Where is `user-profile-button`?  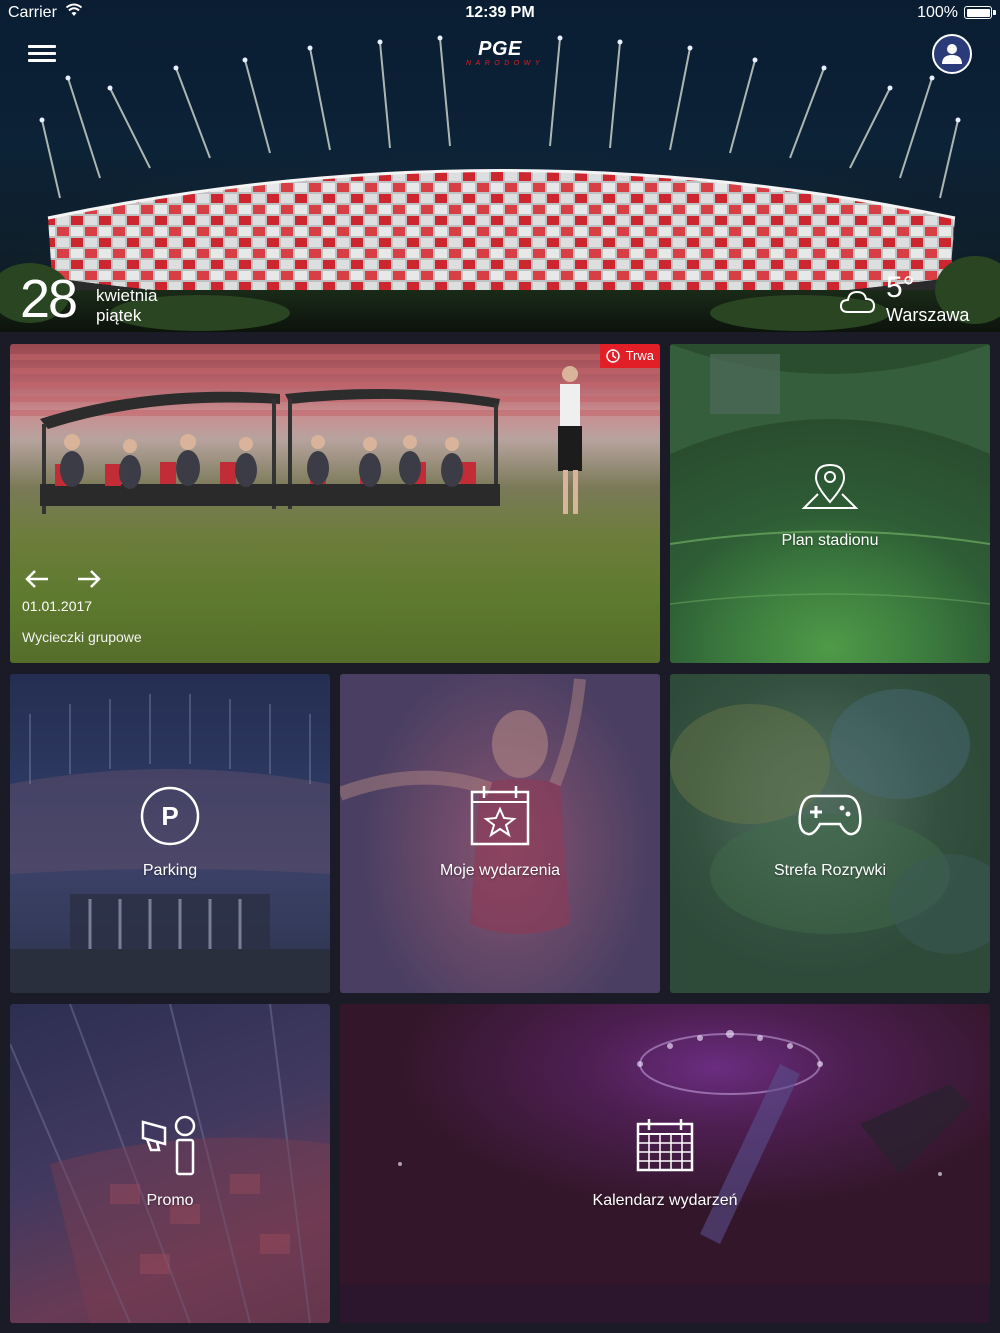 user-profile-button is located at coordinates (952, 54).